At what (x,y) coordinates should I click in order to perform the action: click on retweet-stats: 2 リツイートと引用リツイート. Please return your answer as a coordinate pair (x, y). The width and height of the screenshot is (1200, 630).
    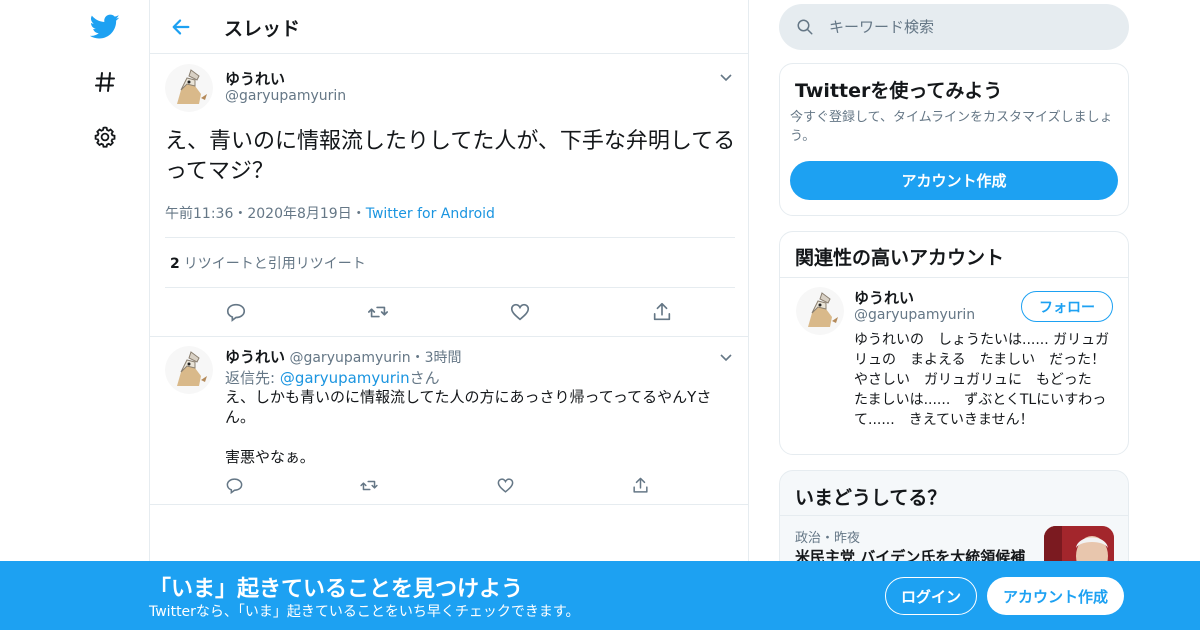
    Looking at the image, I should click on (268, 263).